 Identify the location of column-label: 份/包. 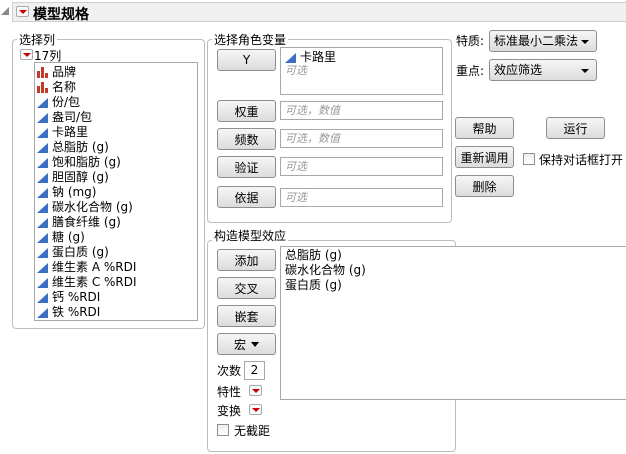
(66, 102).